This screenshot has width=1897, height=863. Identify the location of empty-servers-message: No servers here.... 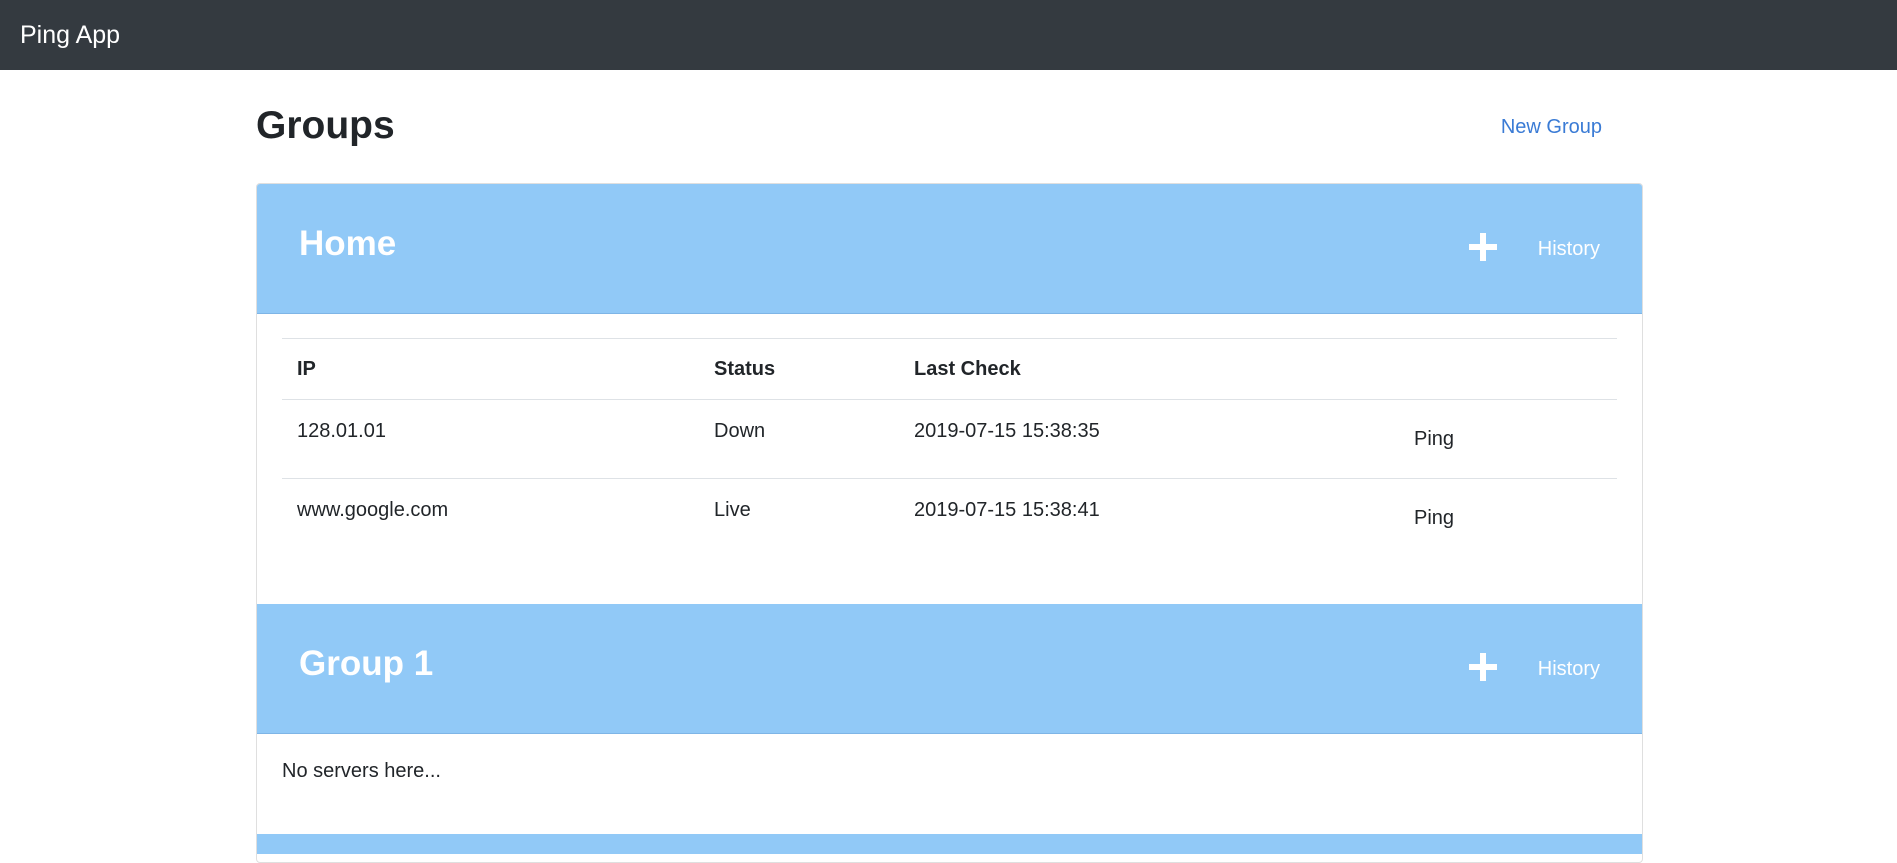
(361, 771).